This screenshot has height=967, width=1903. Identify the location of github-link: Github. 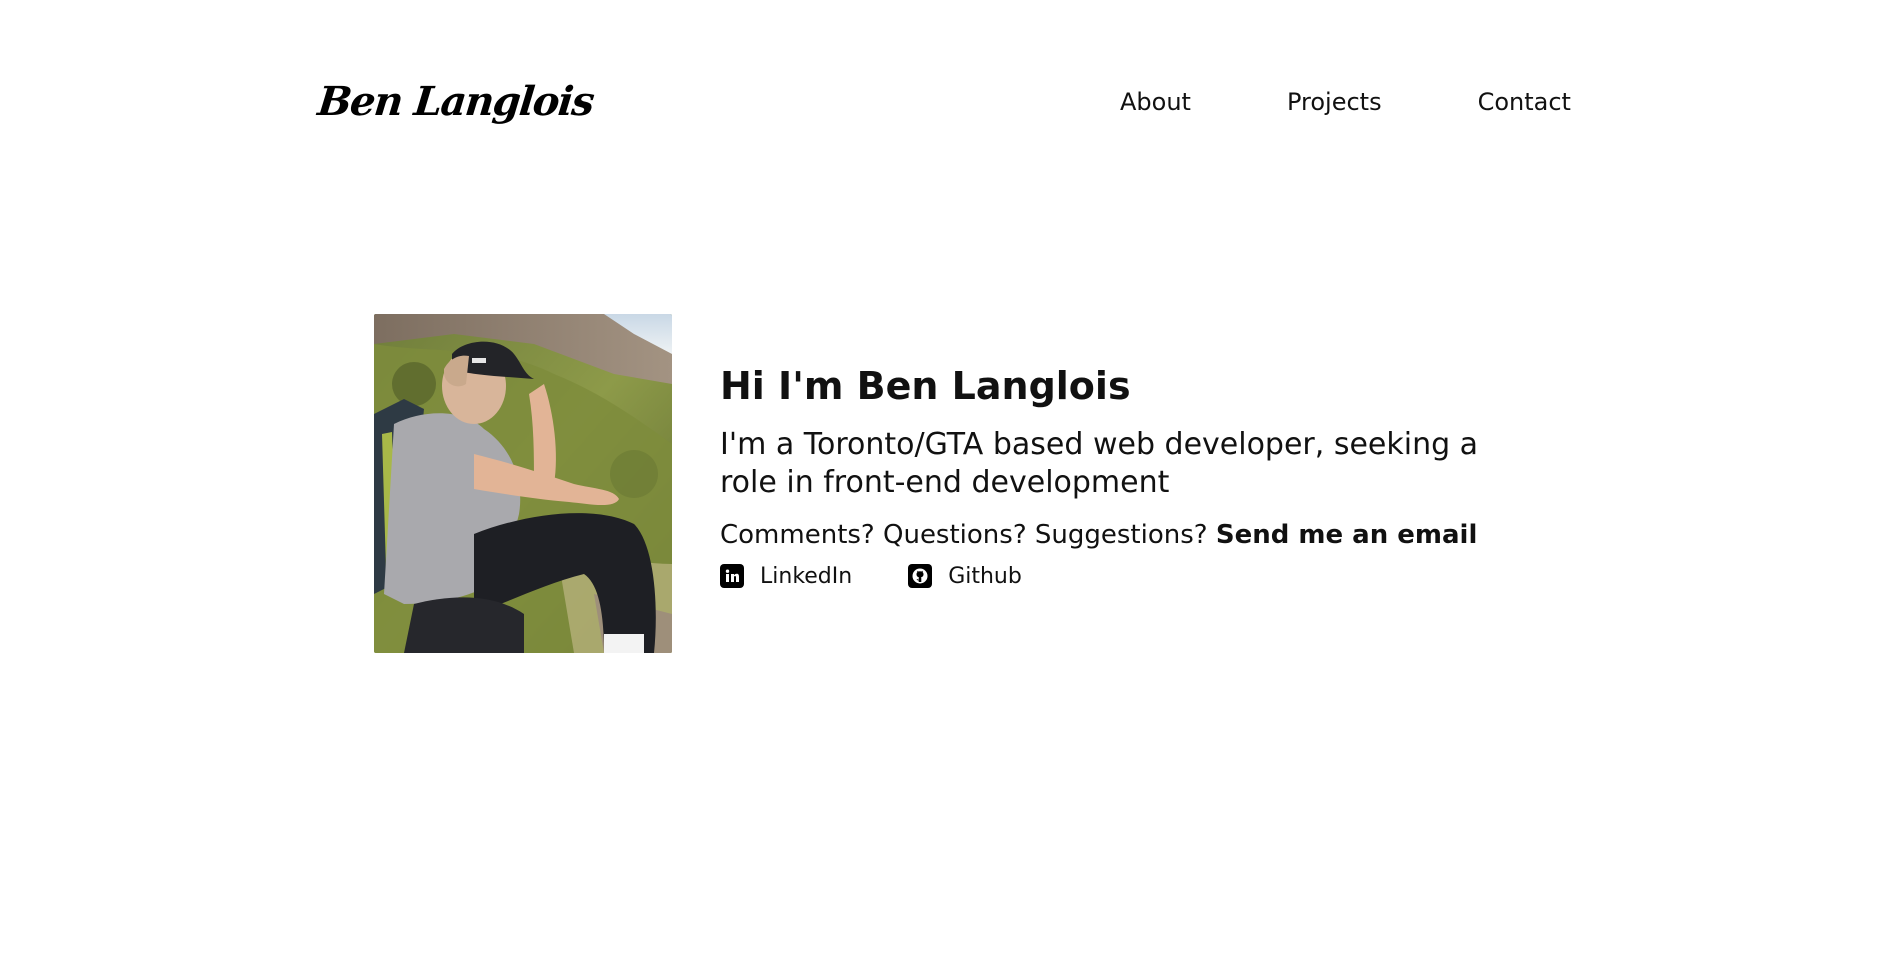
(965, 576).